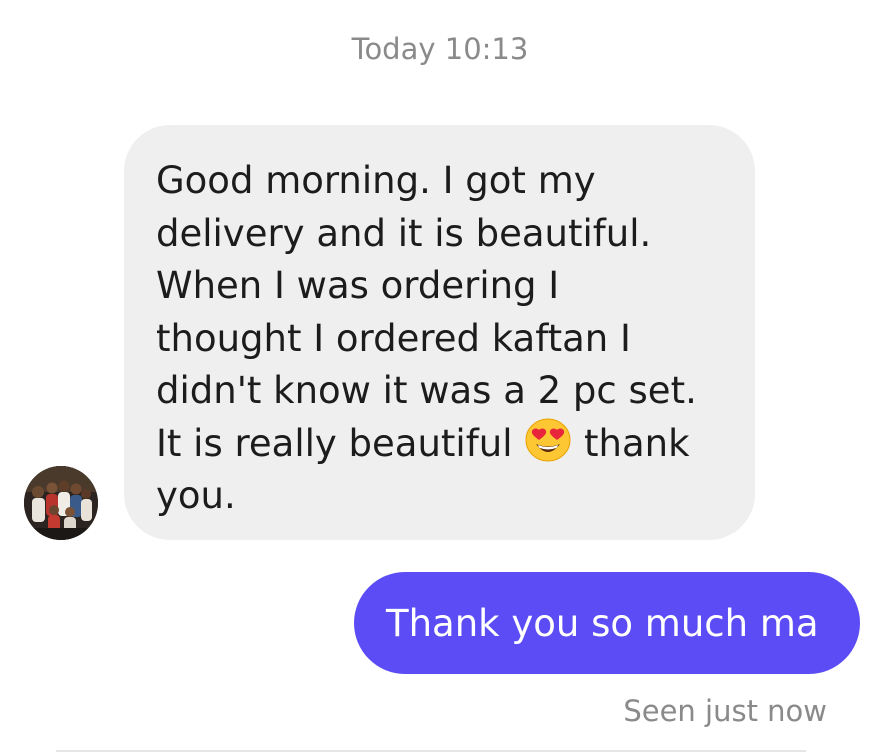  I want to click on message-line-with-emoji: It is really beautiful thank, so click(441, 444).